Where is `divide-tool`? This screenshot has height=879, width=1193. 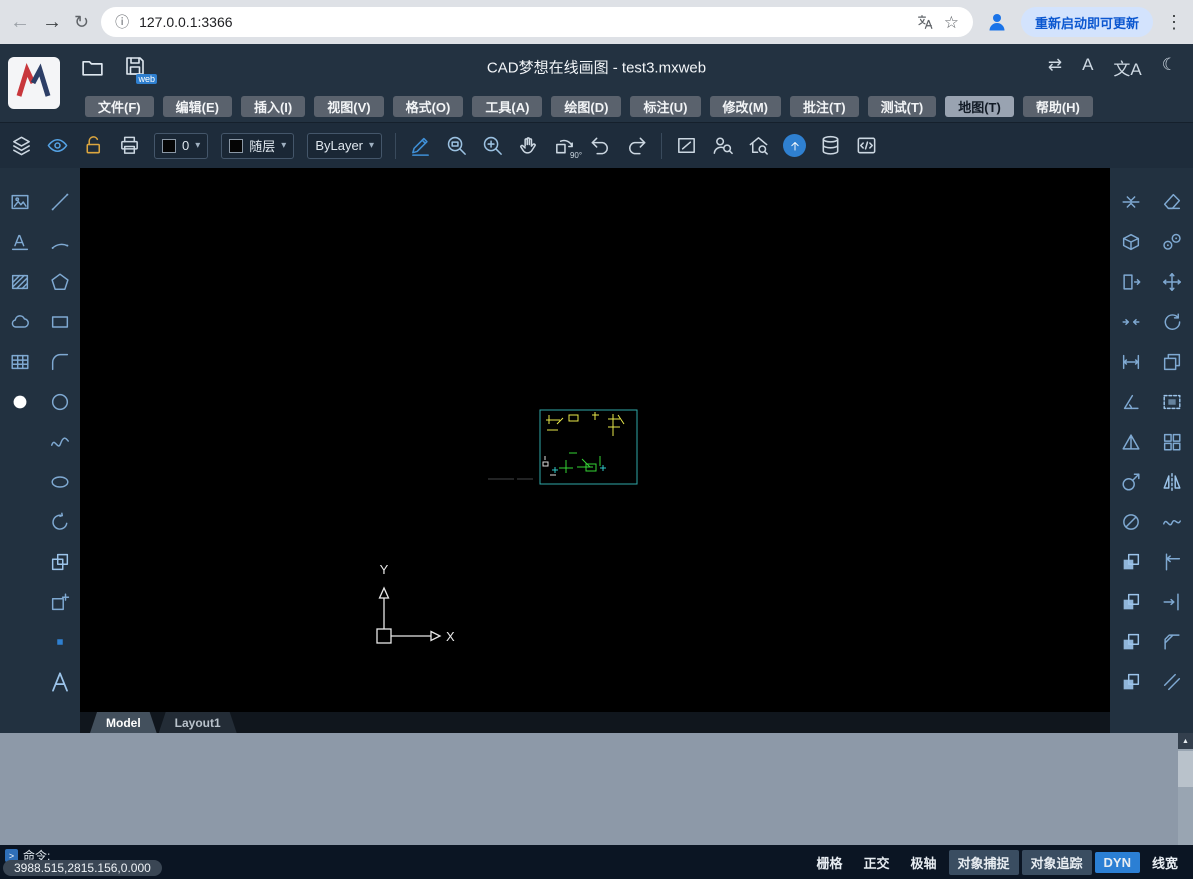 divide-tool is located at coordinates (1172, 242).